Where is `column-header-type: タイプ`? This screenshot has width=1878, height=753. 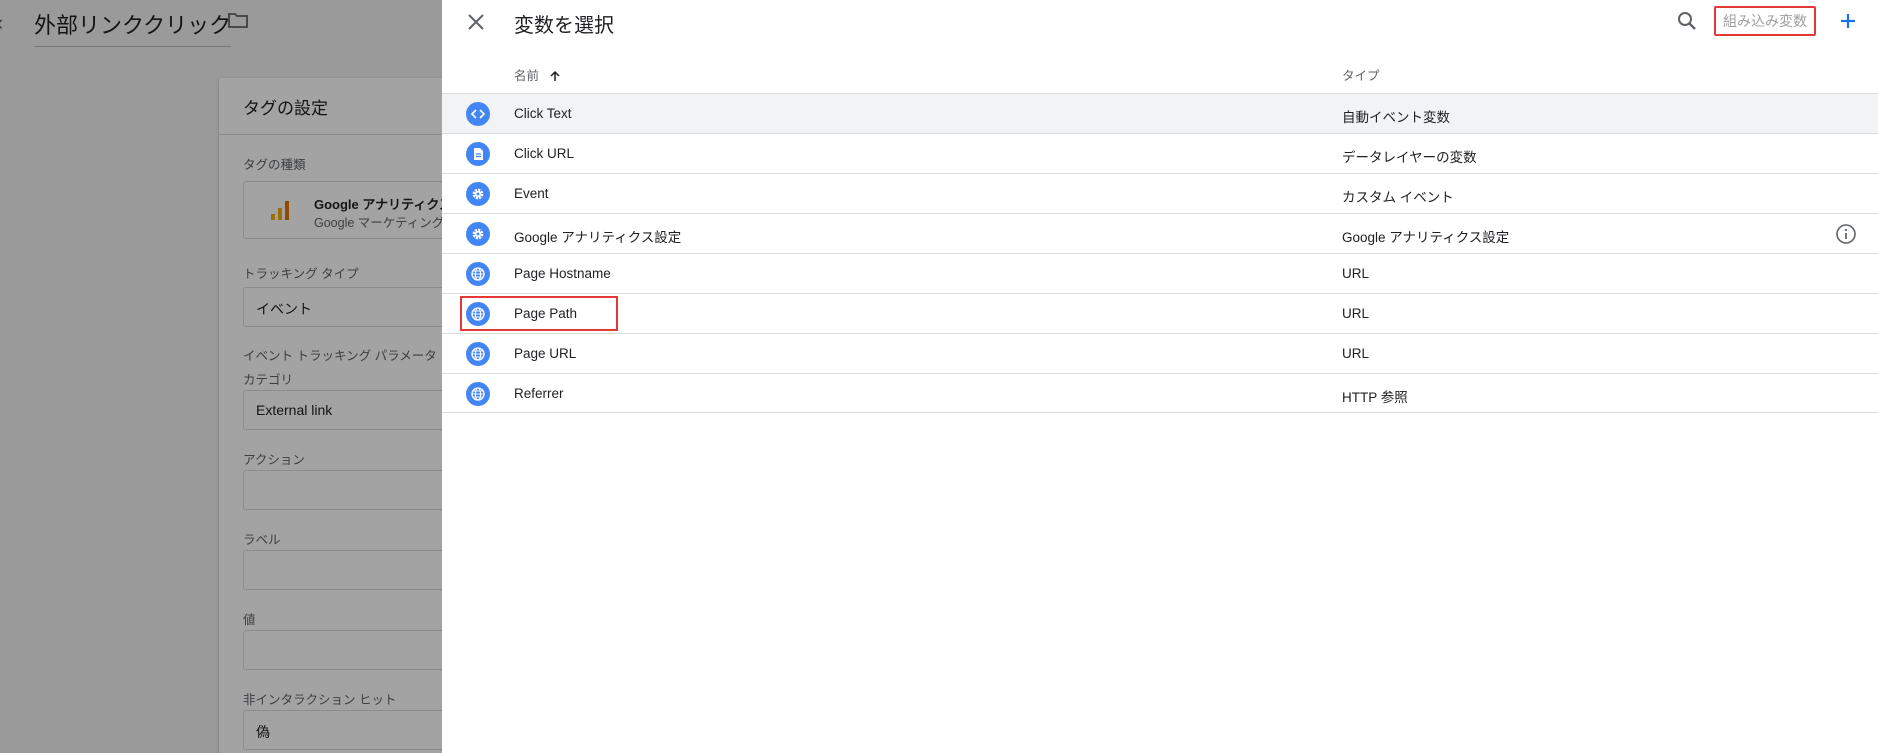 column-header-type: タイプ is located at coordinates (1361, 74).